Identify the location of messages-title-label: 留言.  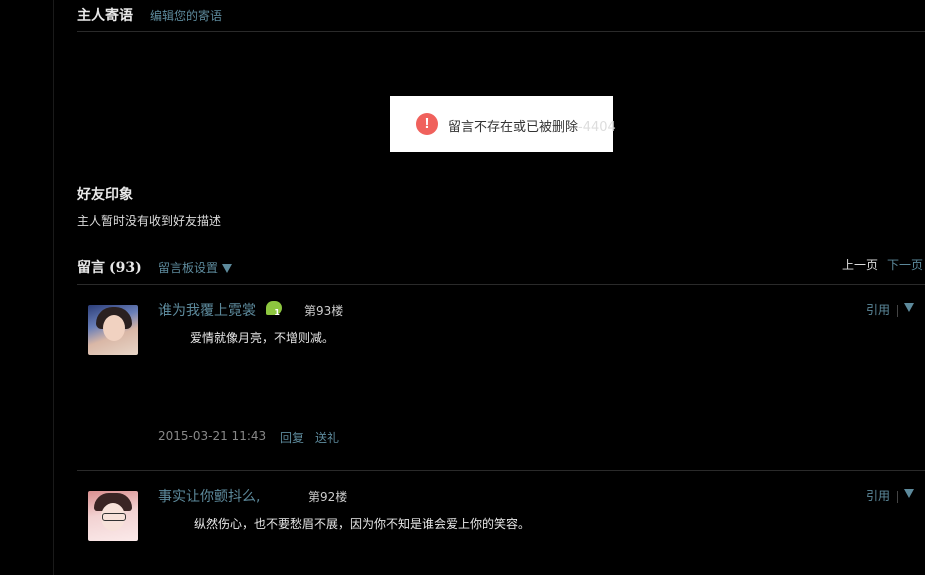
(91, 268).